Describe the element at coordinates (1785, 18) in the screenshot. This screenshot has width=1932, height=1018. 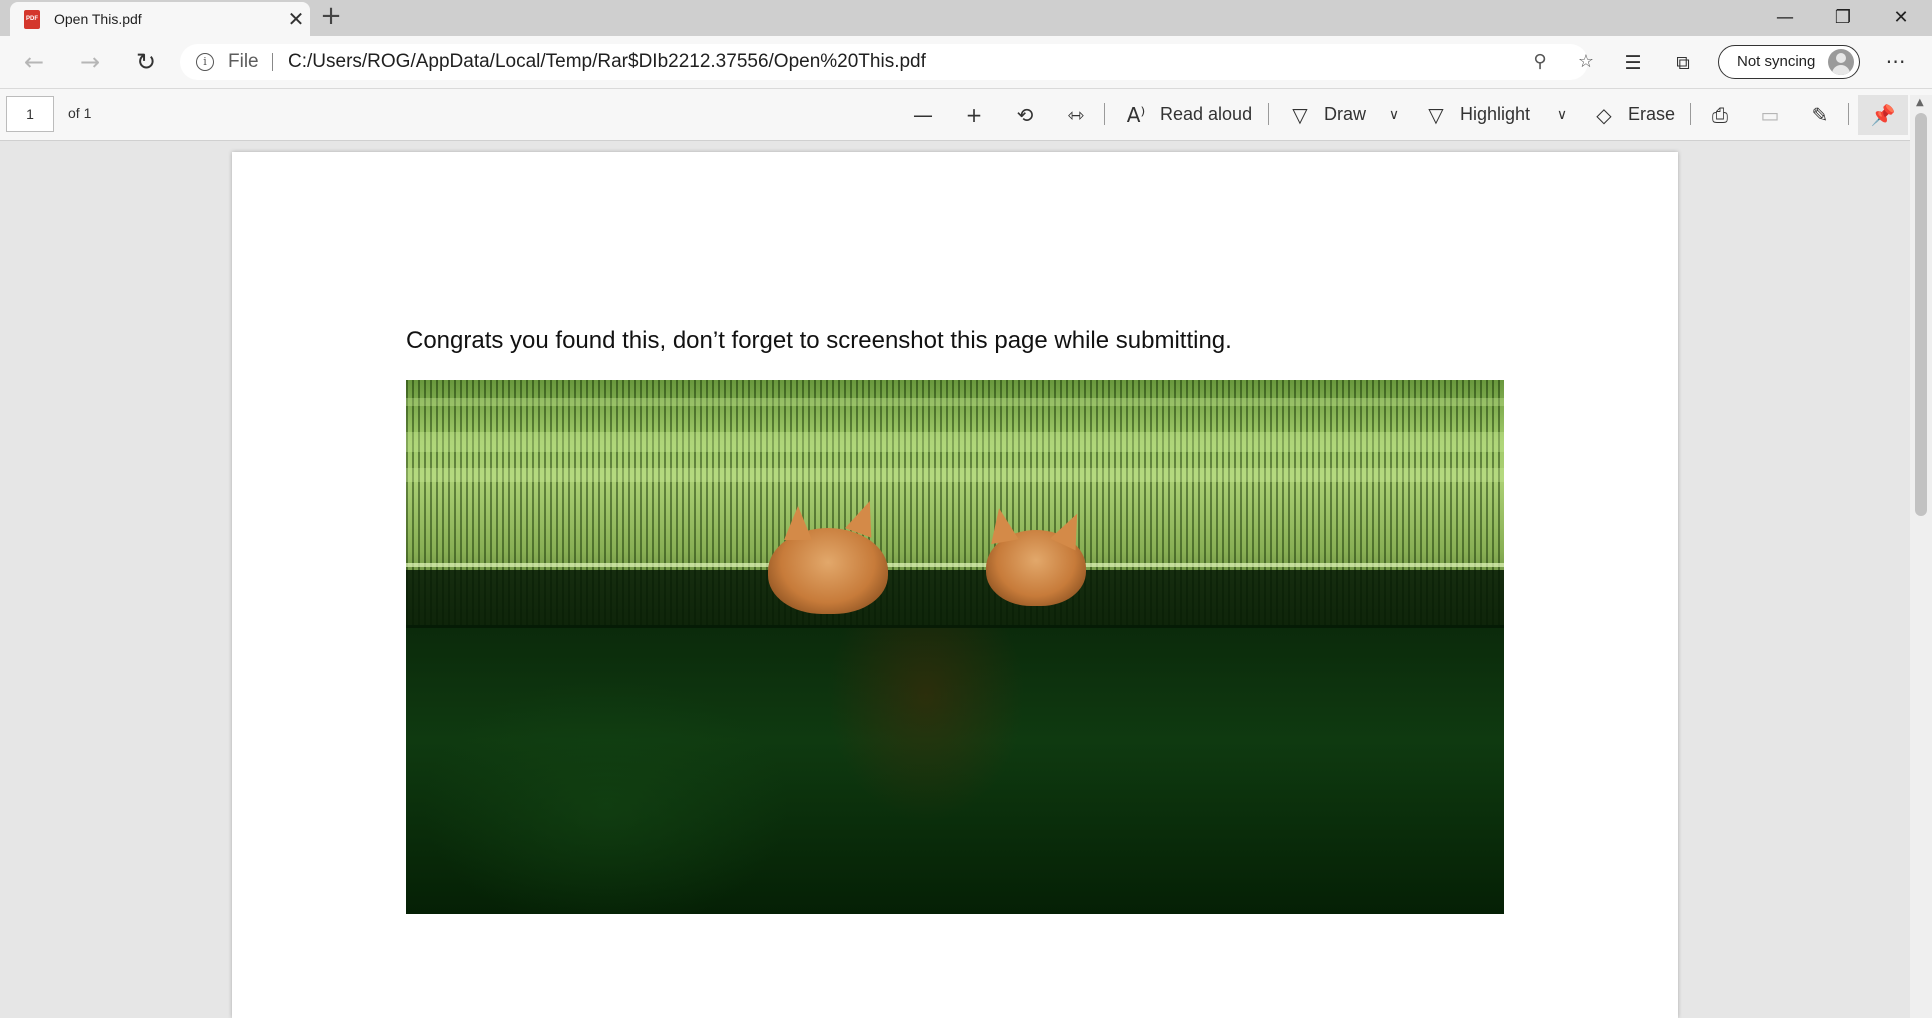
I see `minimize-icon: —` at that location.